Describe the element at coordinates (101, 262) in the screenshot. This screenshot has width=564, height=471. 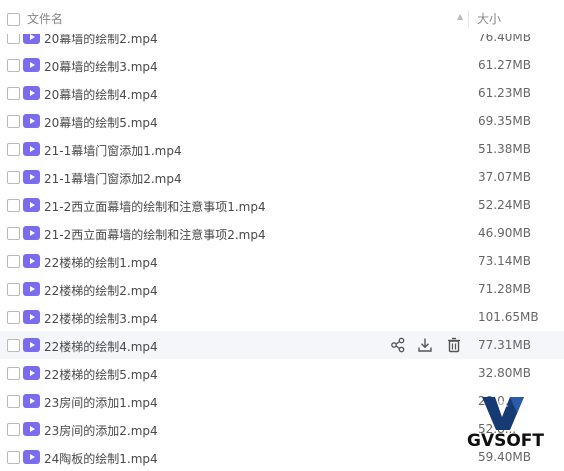
I see `file-name: 22楼梯的绘制1.mp4` at that location.